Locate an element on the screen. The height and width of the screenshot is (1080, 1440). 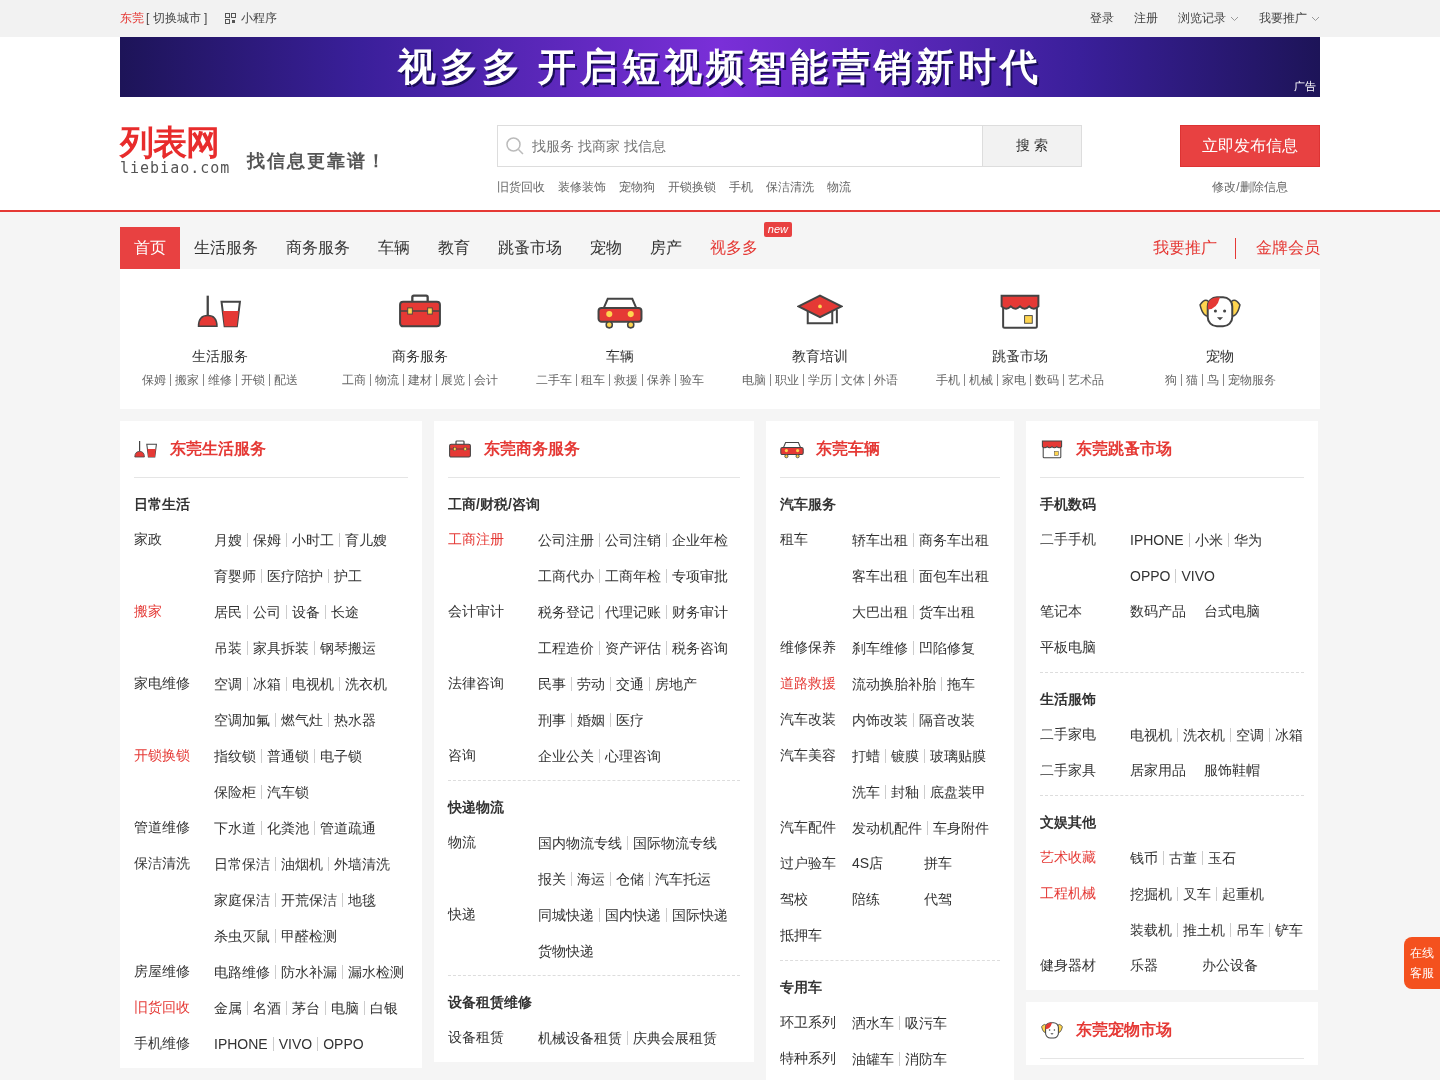
service-link: 消防车 is located at coordinates (925, 1059).